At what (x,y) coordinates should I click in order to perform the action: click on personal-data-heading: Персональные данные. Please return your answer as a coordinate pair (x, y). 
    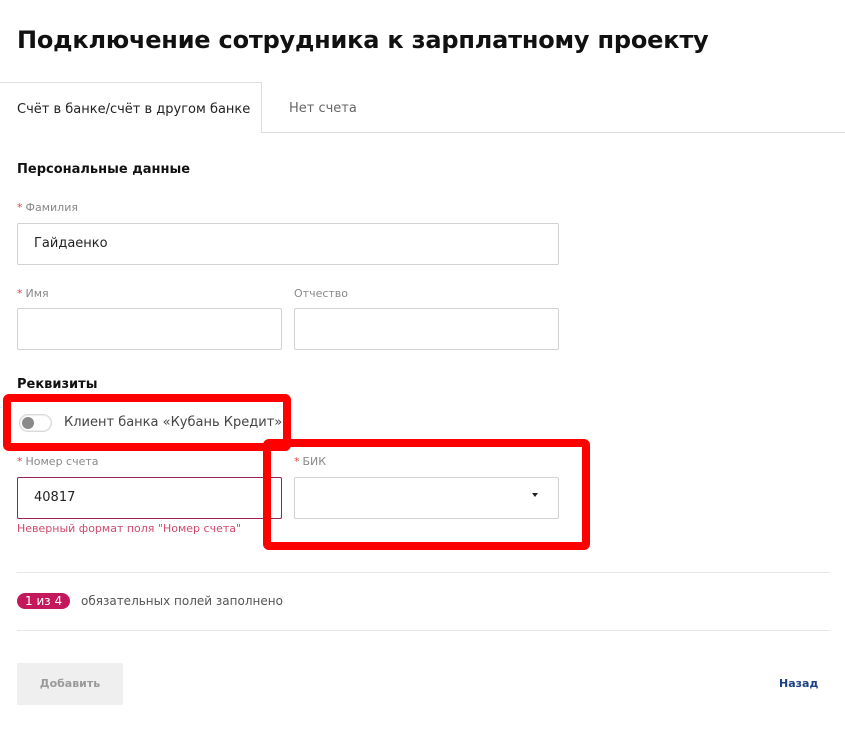
    Looking at the image, I should click on (104, 169).